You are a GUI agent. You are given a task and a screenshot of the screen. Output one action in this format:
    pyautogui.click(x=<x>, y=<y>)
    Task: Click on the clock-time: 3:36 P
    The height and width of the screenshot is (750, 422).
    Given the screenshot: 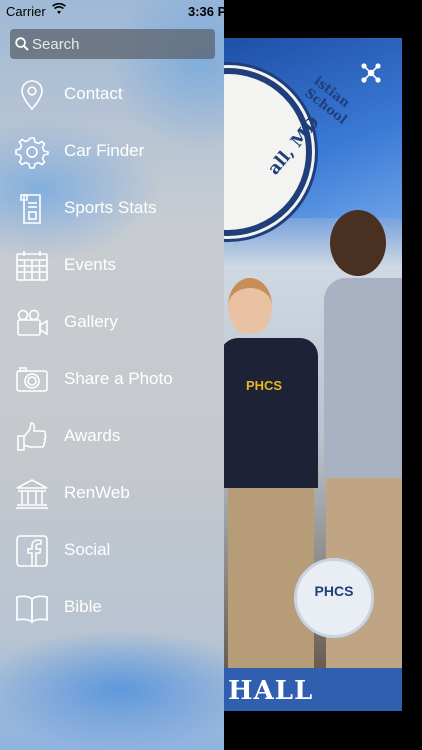 What is the action you would take?
    pyautogui.click(x=207, y=11)
    